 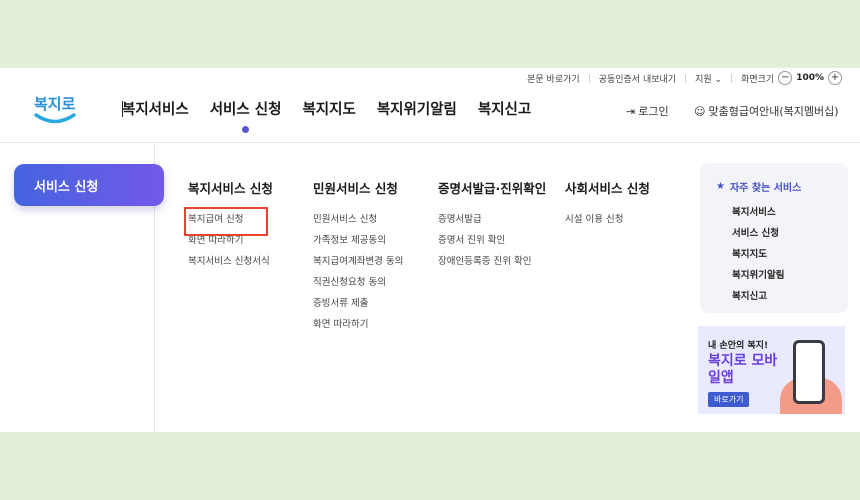 What do you see at coordinates (790, 235) in the screenshot?
I see `favorite-item: 서비스 신청` at bounding box center [790, 235].